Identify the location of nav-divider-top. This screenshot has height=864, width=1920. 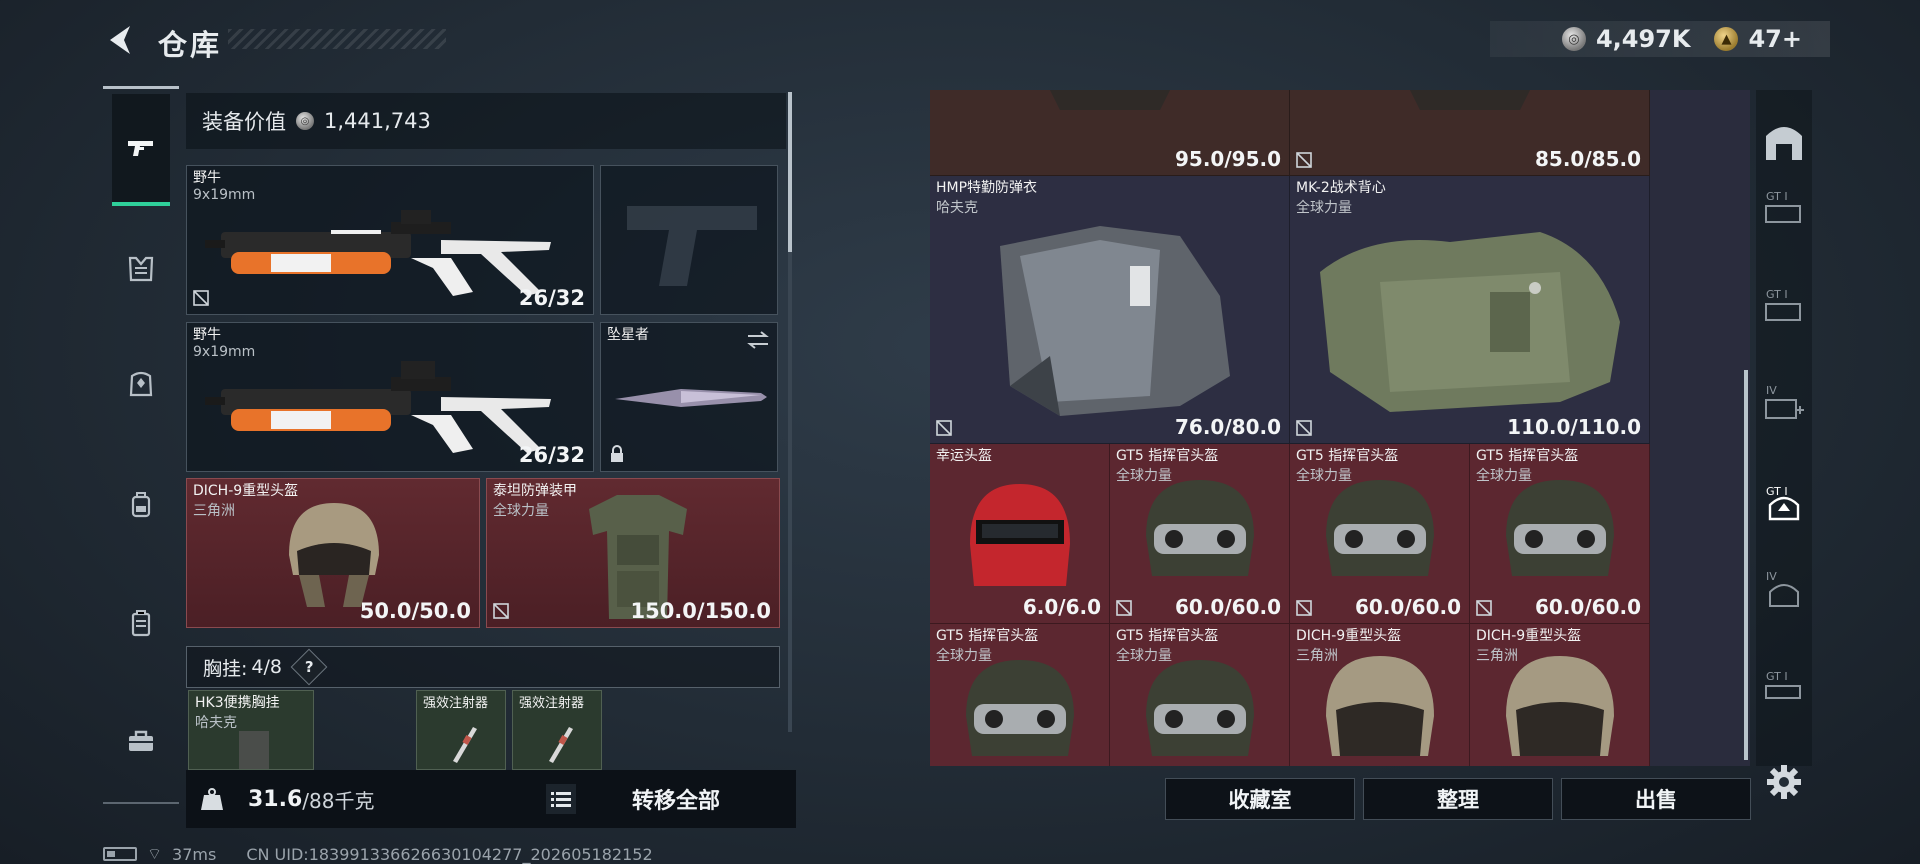
(141, 87).